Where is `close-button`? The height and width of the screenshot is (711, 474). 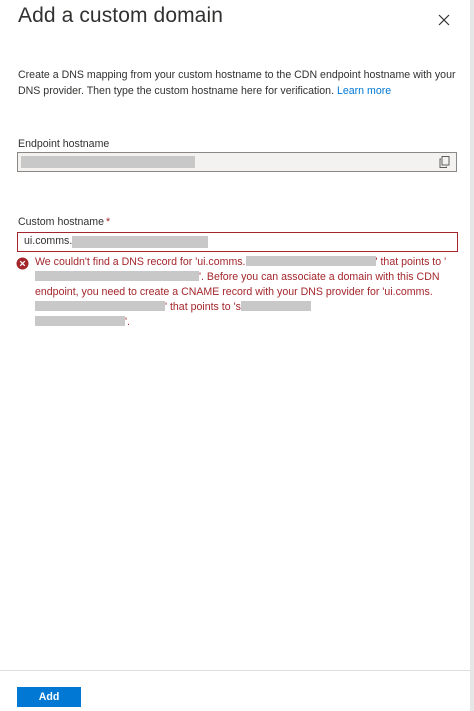
close-button is located at coordinates (444, 20).